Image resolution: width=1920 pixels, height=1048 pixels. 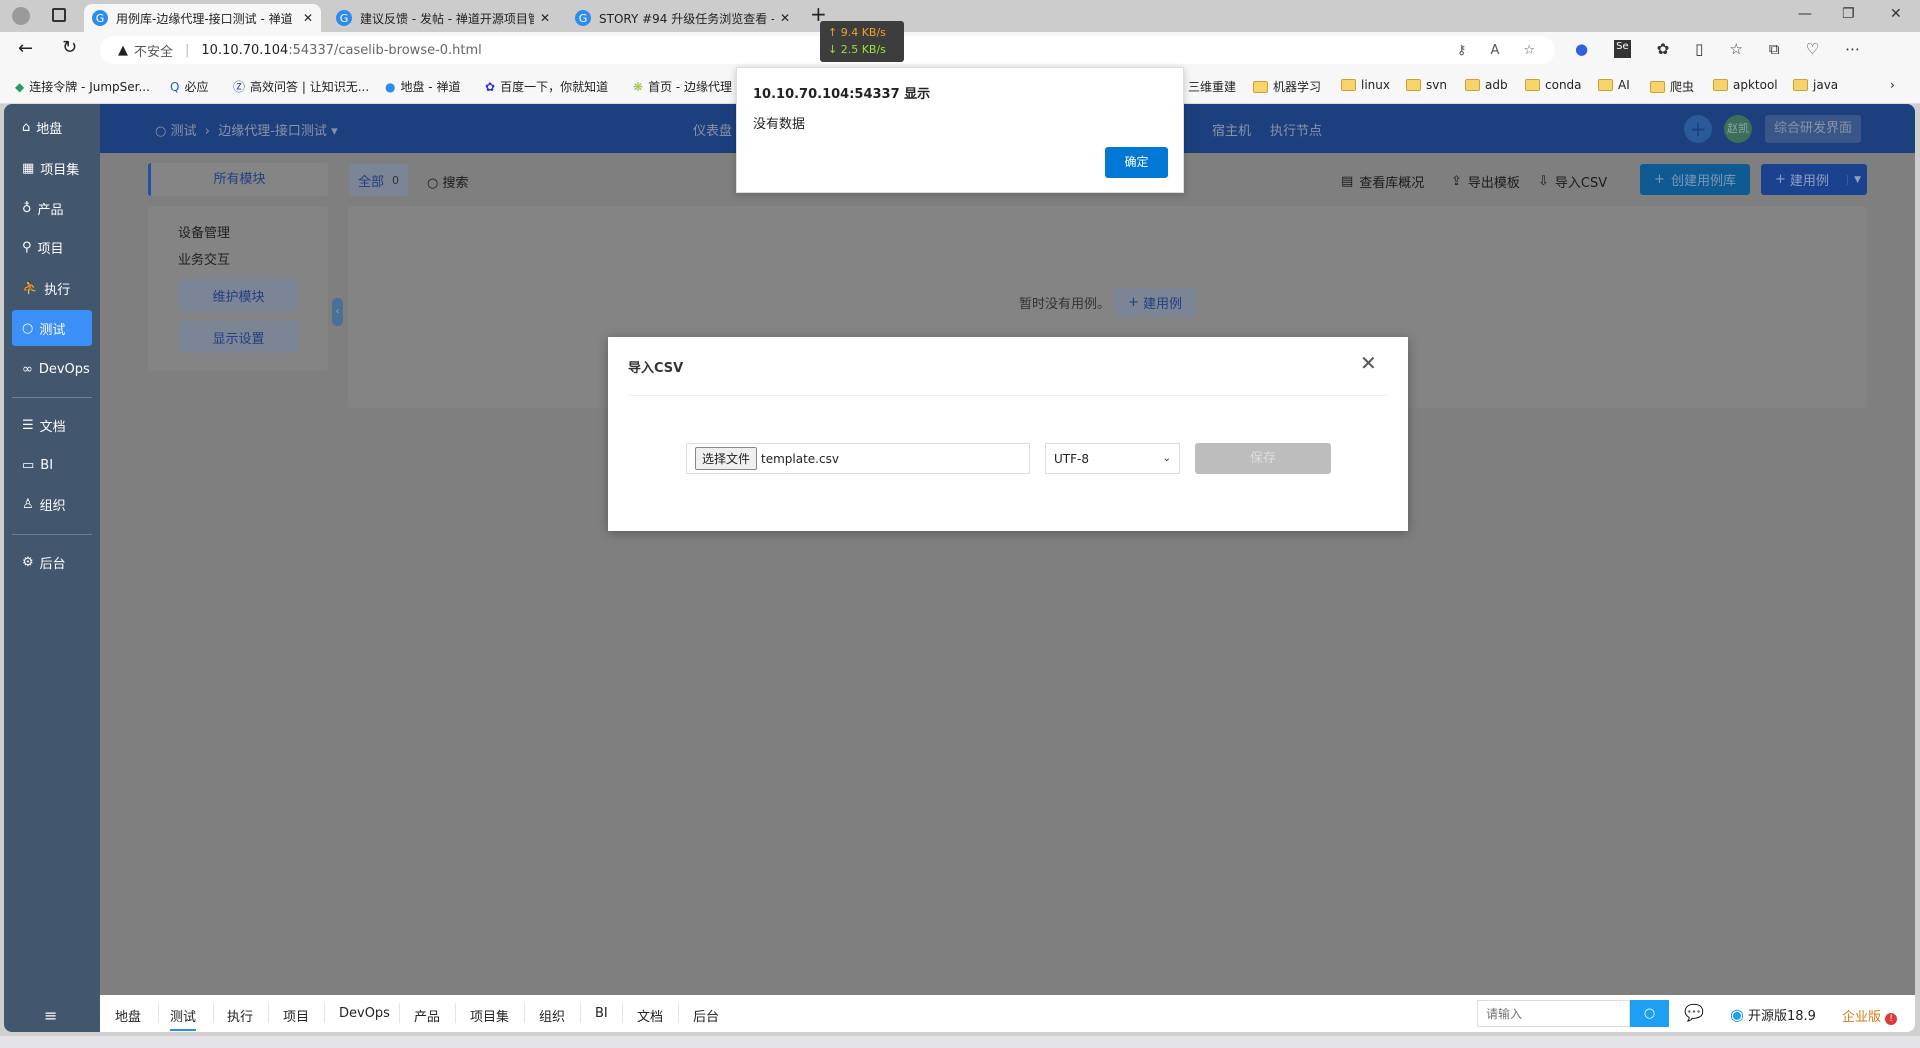 What do you see at coordinates (1494, 50) in the screenshot?
I see `read-aloud-icon: A` at bounding box center [1494, 50].